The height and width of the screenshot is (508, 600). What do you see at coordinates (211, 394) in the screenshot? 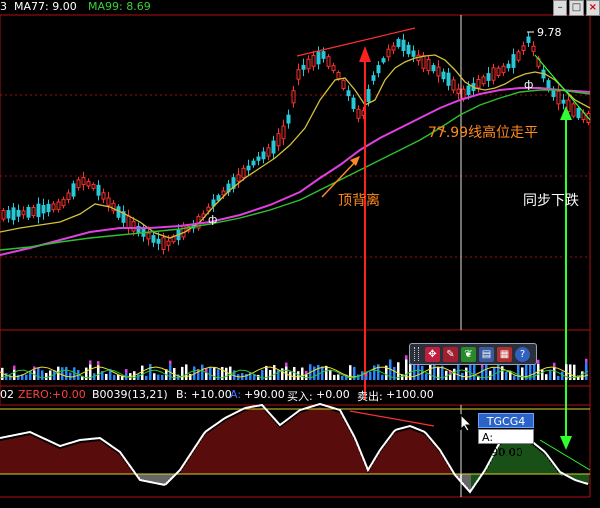
I see `b-value: +10.00` at bounding box center [211, 394].